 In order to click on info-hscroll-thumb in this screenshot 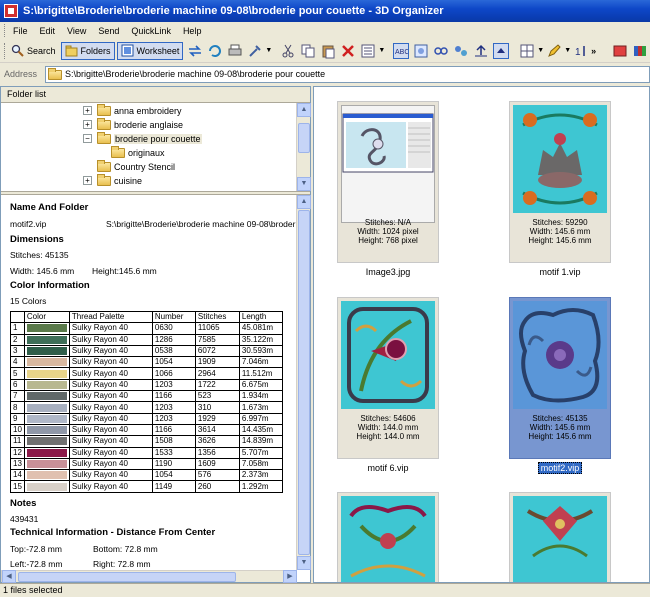, I will do `click(127, 577)`.